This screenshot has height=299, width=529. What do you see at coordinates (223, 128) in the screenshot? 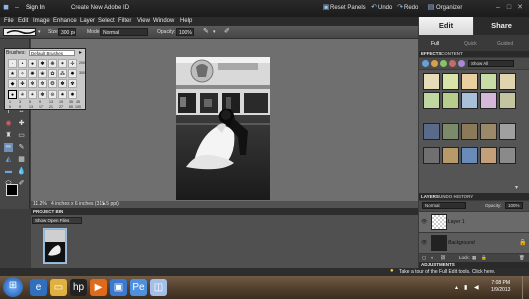
I see `document-photo` at bounding box center [223, 128].